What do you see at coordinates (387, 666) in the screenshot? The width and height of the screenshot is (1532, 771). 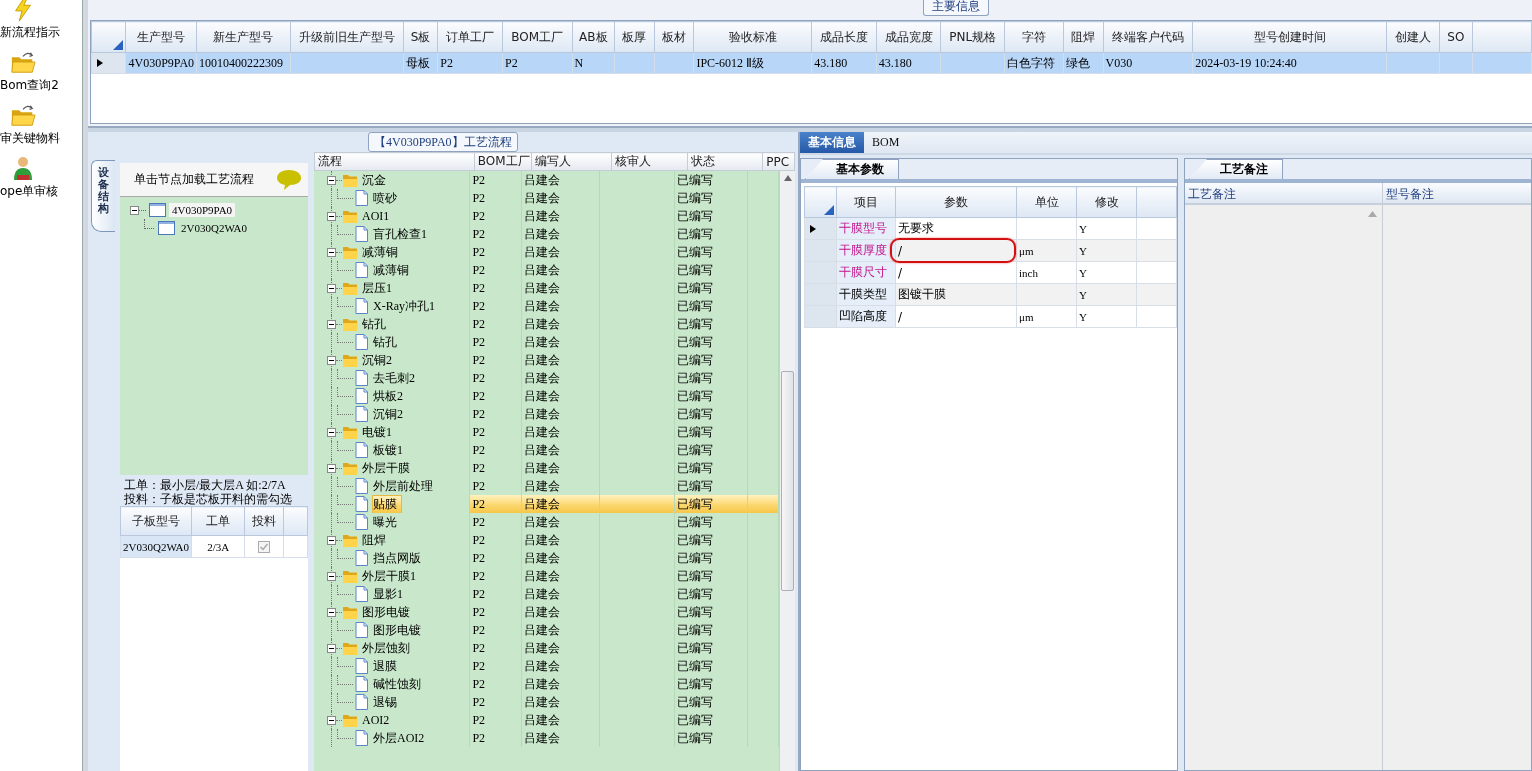 I see `tree-node: 退膜` at bounding box center [387, 666].